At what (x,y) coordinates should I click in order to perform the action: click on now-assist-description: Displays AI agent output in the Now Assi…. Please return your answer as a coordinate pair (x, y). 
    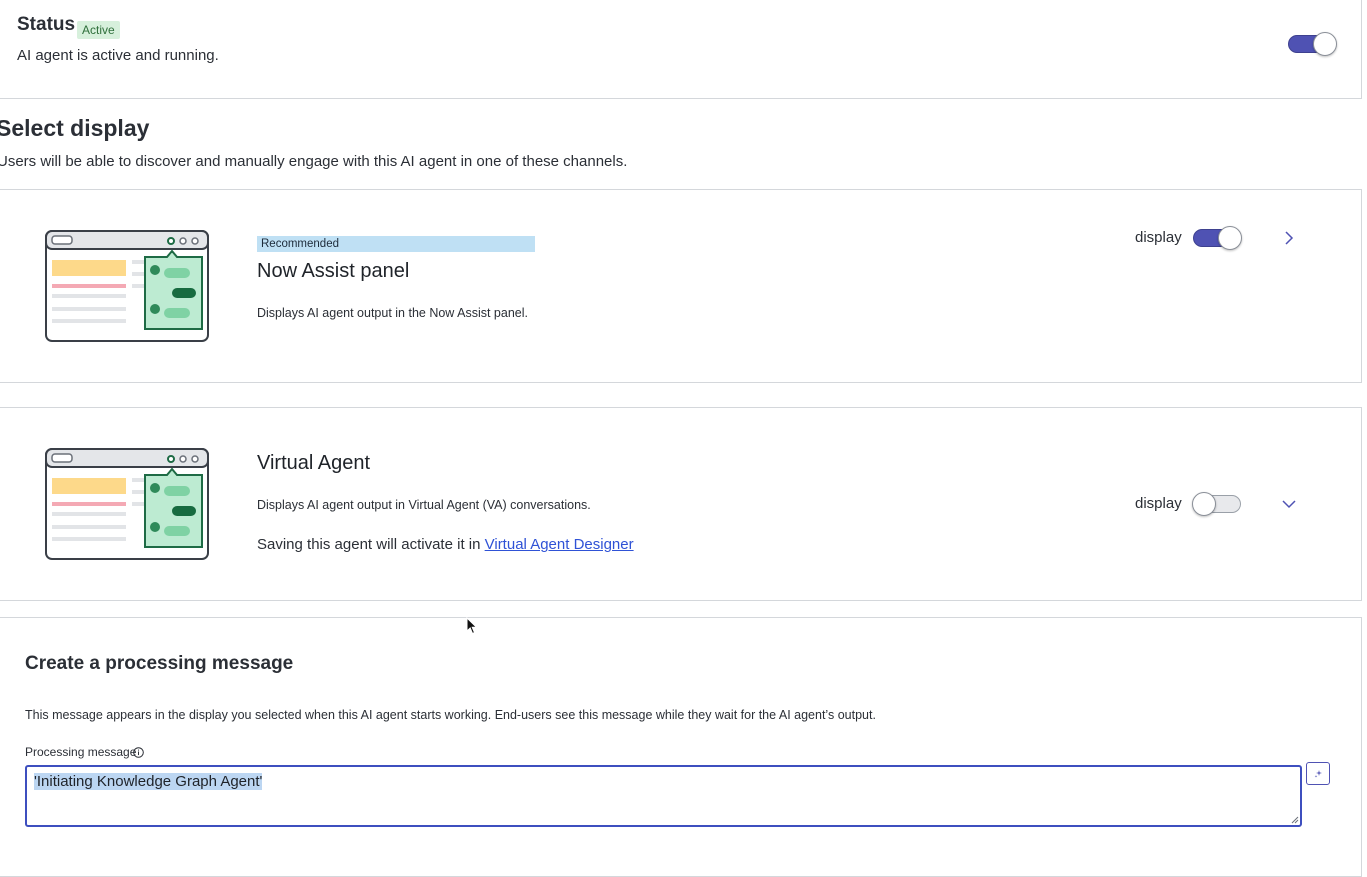
    Looking at the image, I should click on (392, 313).